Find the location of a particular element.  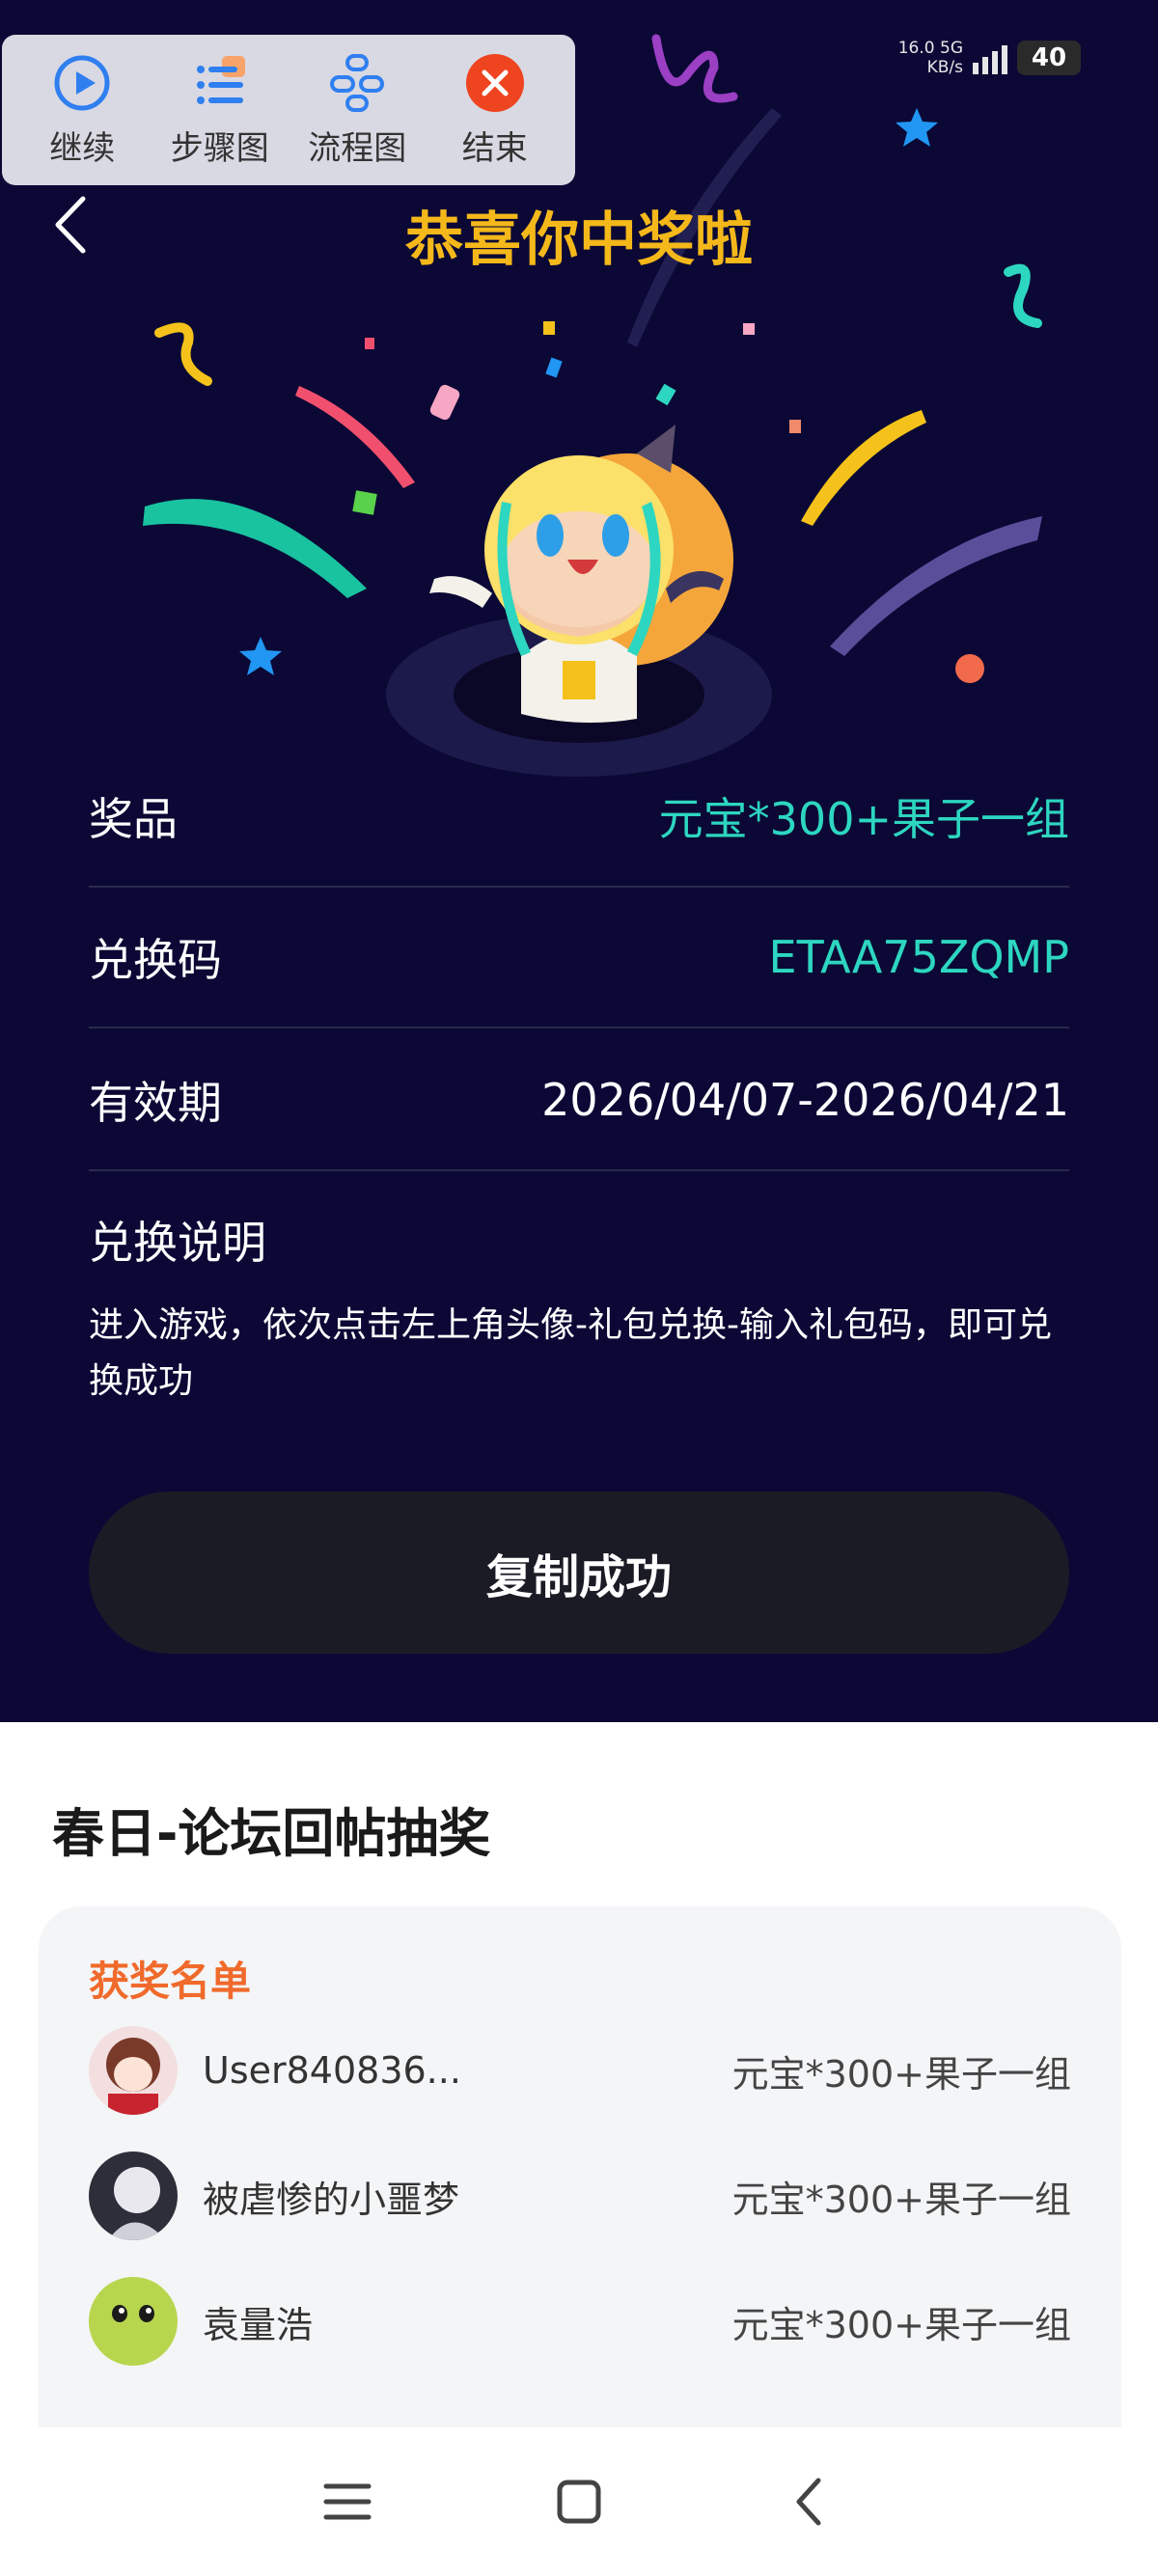

battery-level: 40 is located at coordinates (1049, 58).